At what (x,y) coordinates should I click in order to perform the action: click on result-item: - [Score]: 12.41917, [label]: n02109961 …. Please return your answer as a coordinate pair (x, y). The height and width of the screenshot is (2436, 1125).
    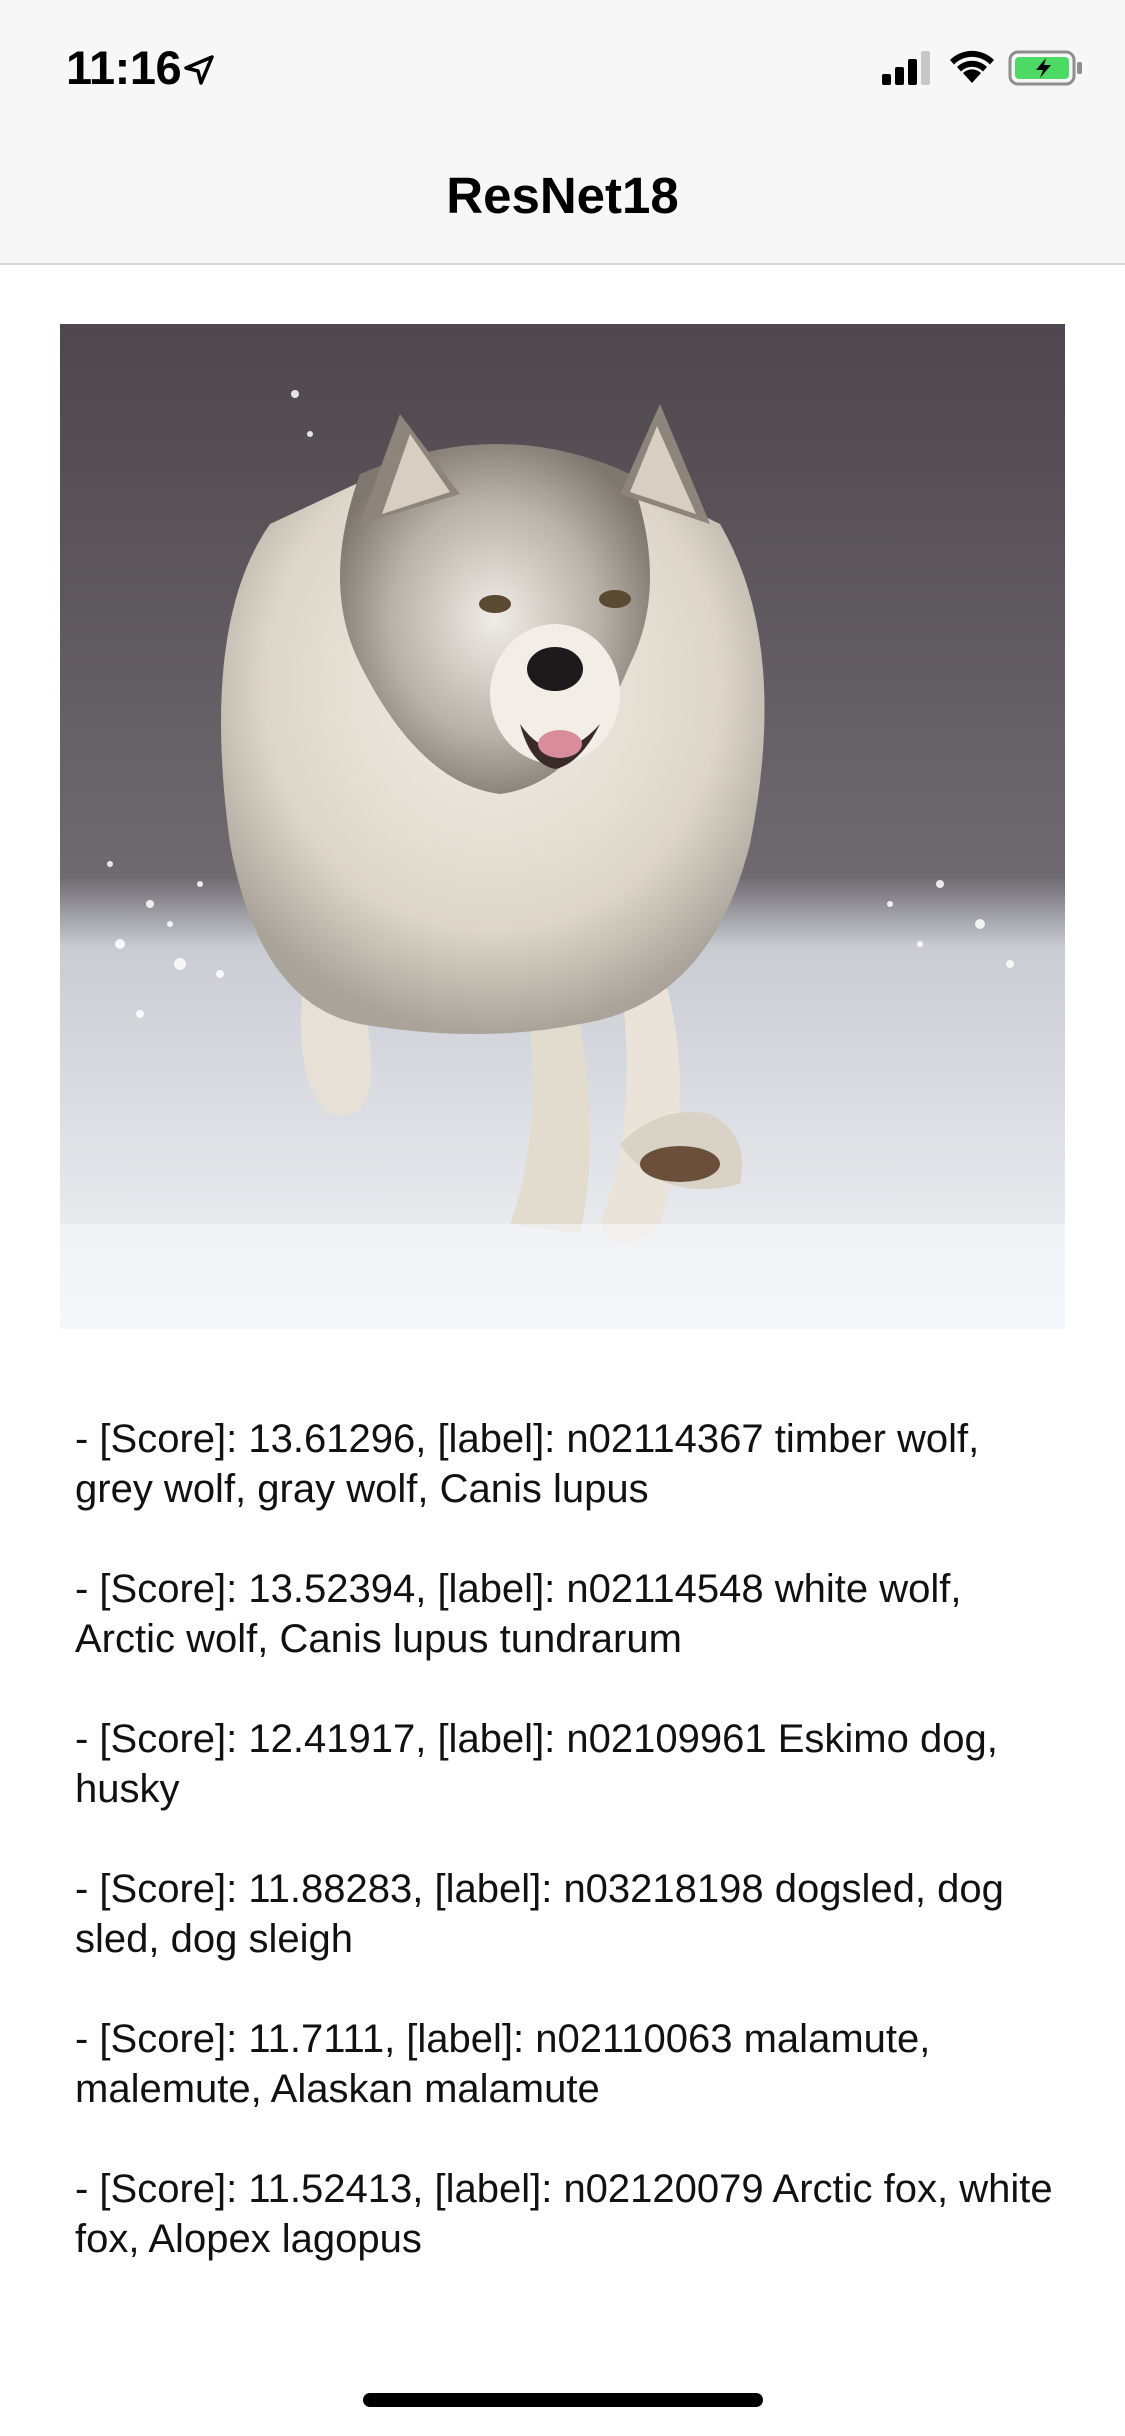
    Looking at the image, I should click on (536, 1764).